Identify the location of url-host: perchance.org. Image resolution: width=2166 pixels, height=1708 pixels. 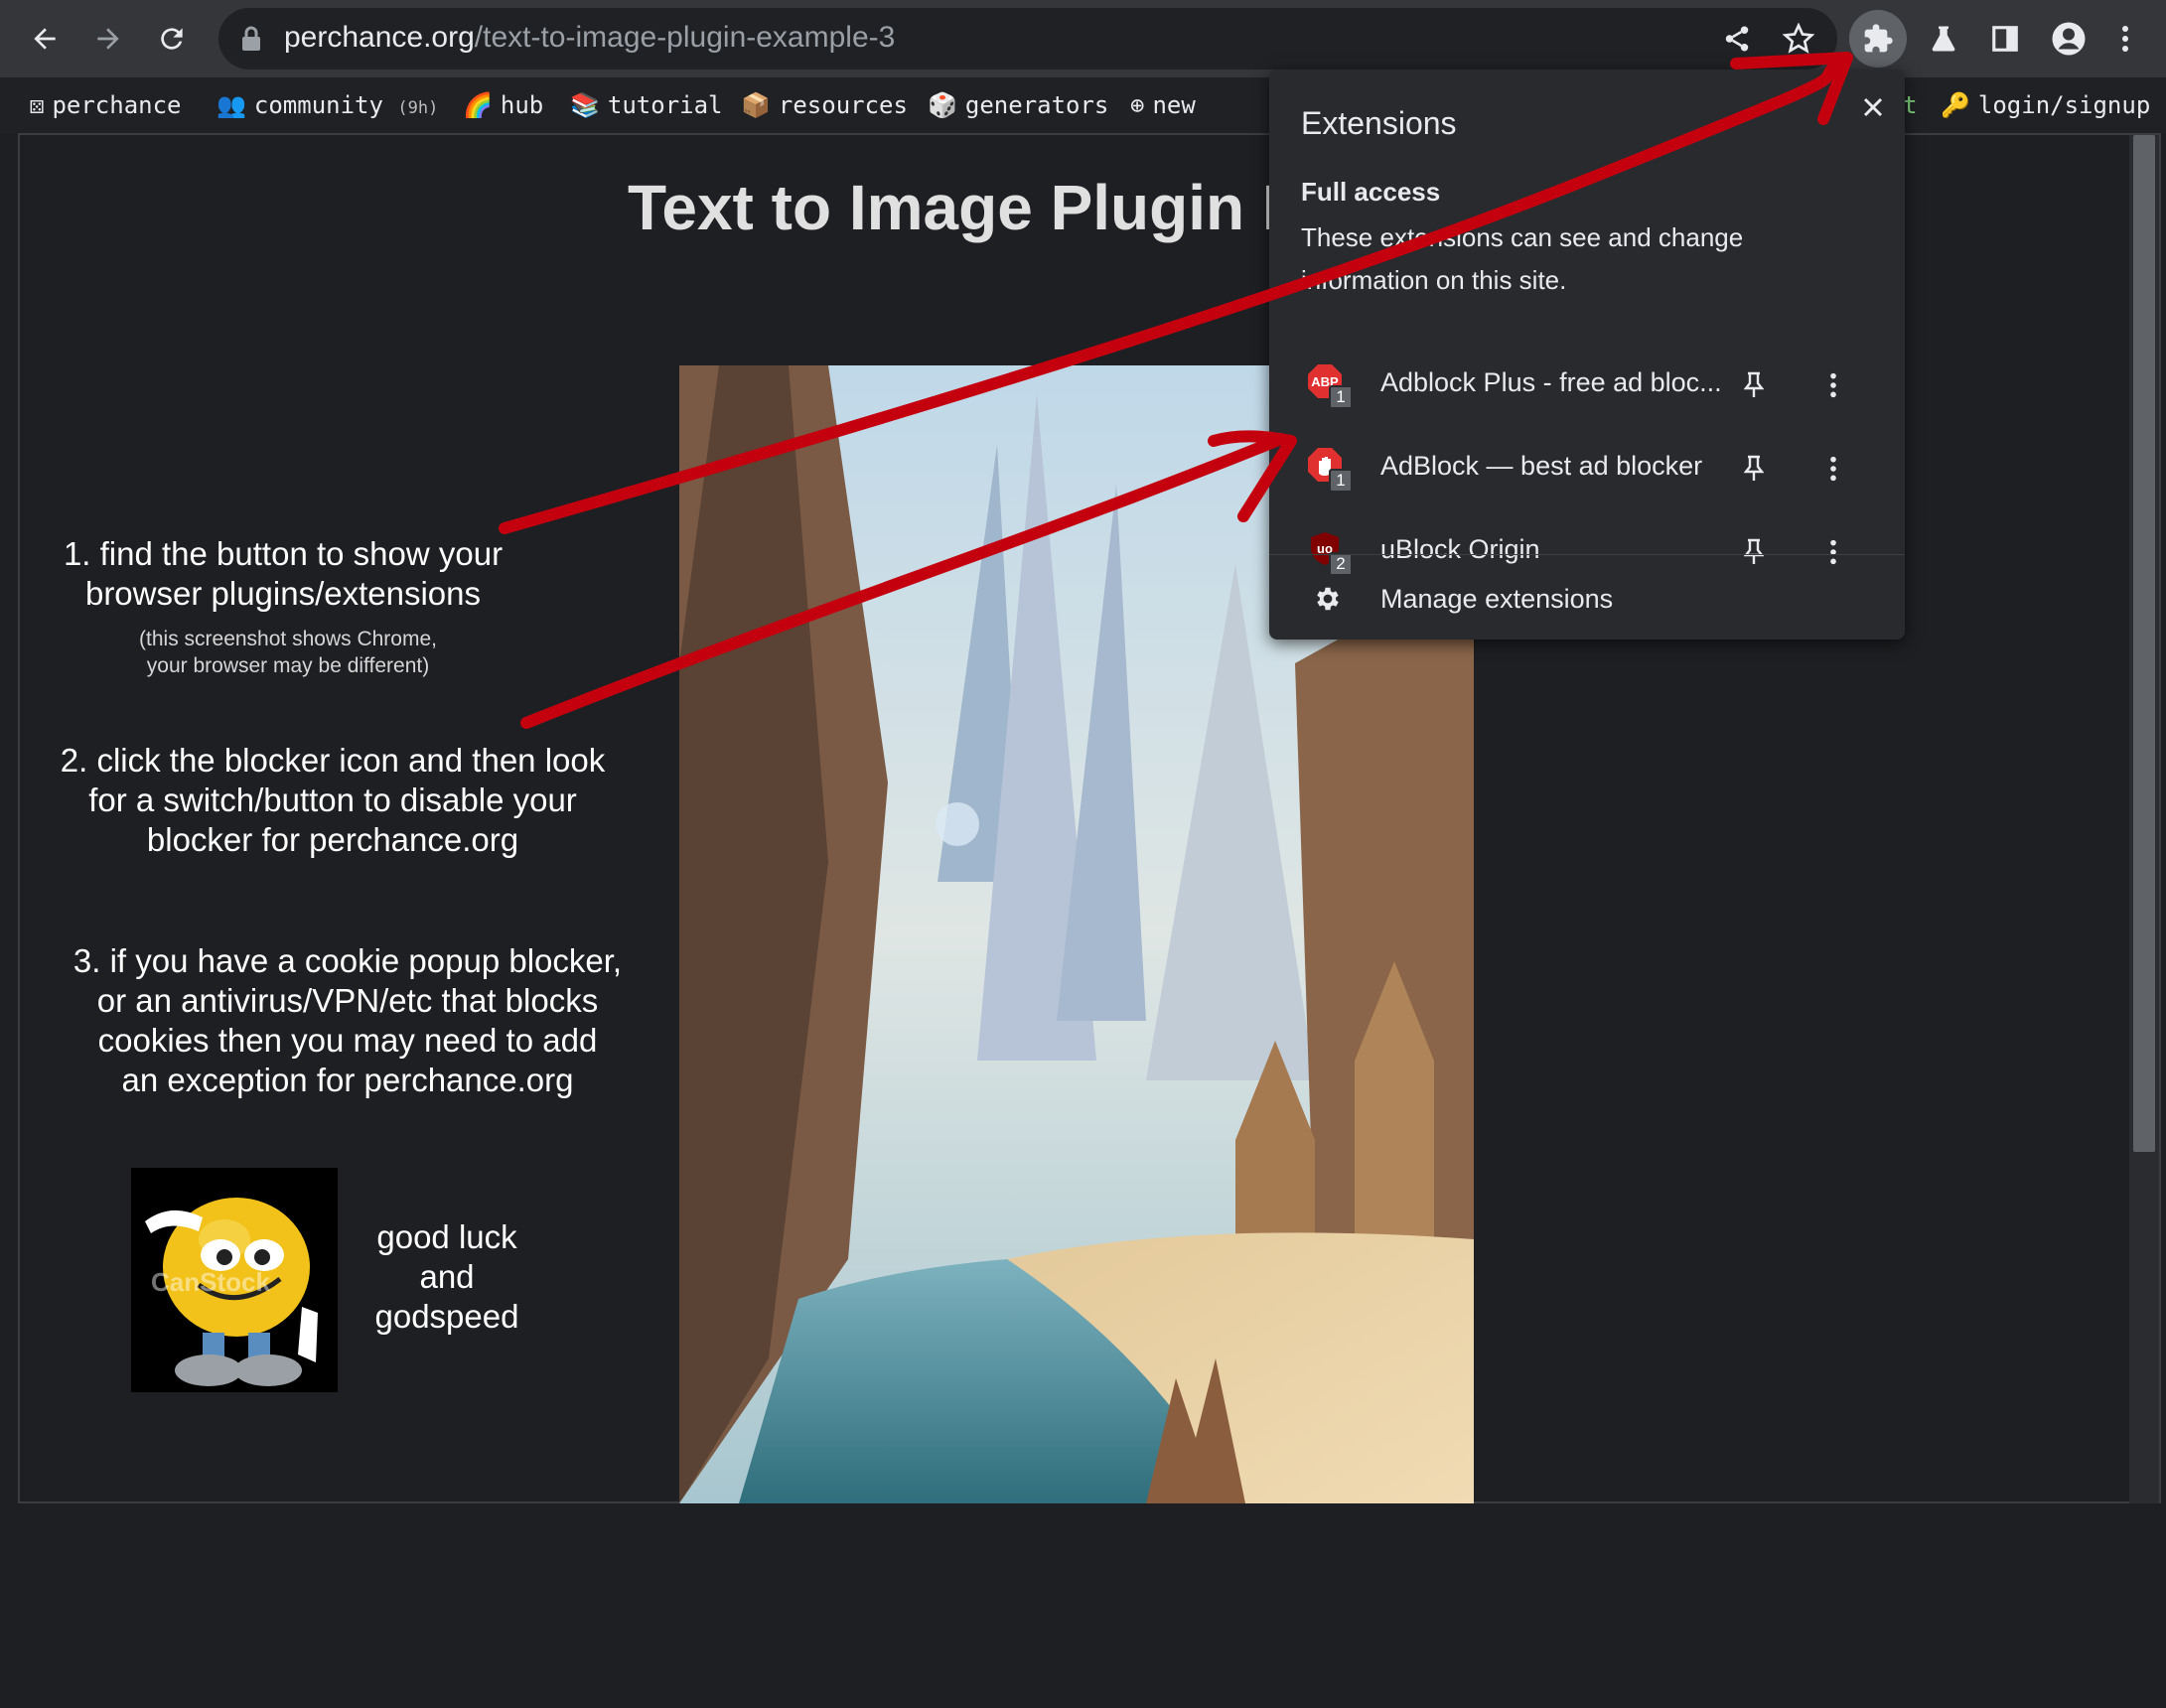
(379, 37).